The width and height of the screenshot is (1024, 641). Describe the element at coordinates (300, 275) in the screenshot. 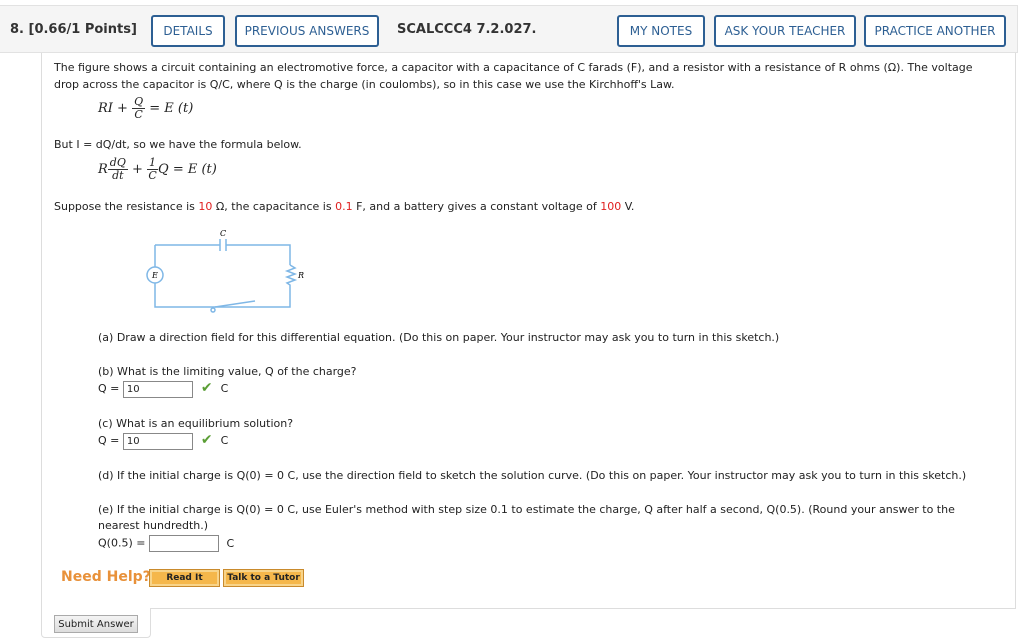

I see `resistor-label: R` at that location.